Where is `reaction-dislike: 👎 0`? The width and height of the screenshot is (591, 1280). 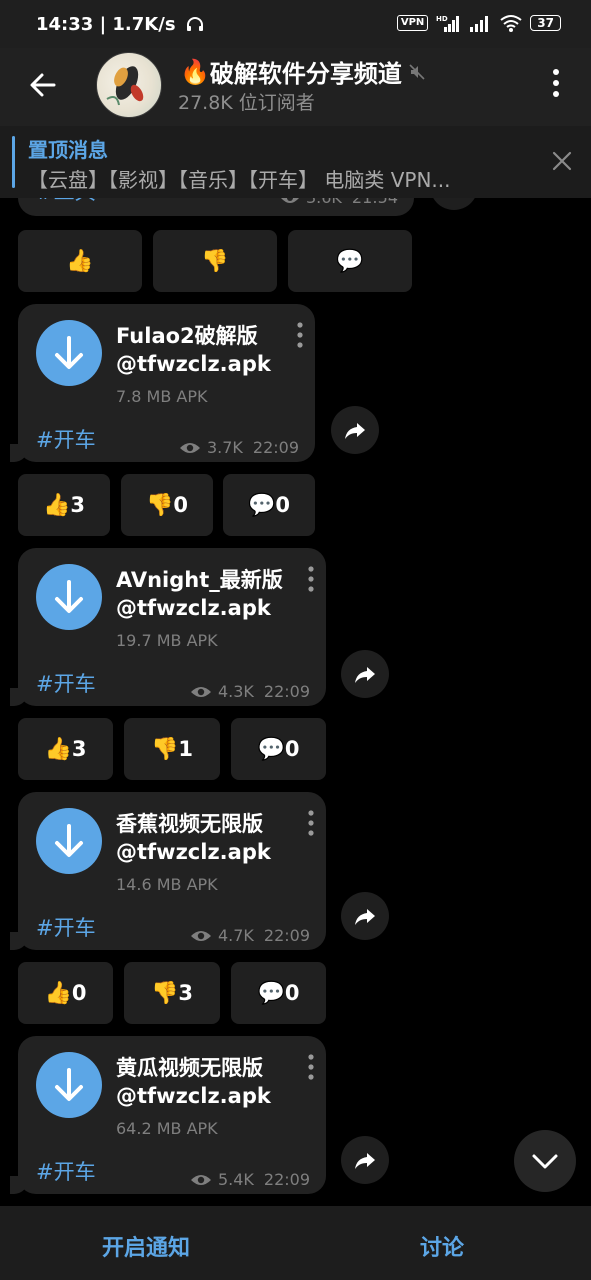 reaction-dislike: 👎 0 is located at coordinates (167, 505).